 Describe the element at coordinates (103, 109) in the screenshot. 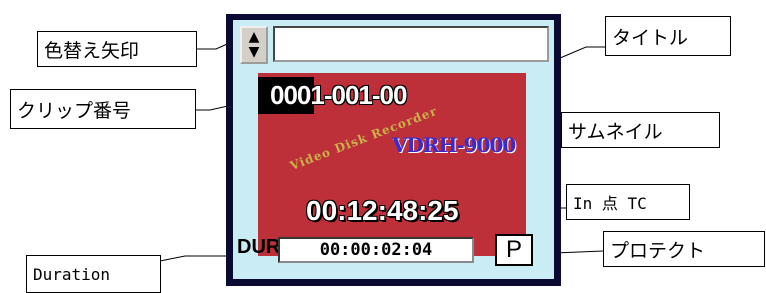

I see `callout-clip-number: クリップ番号` at that location.